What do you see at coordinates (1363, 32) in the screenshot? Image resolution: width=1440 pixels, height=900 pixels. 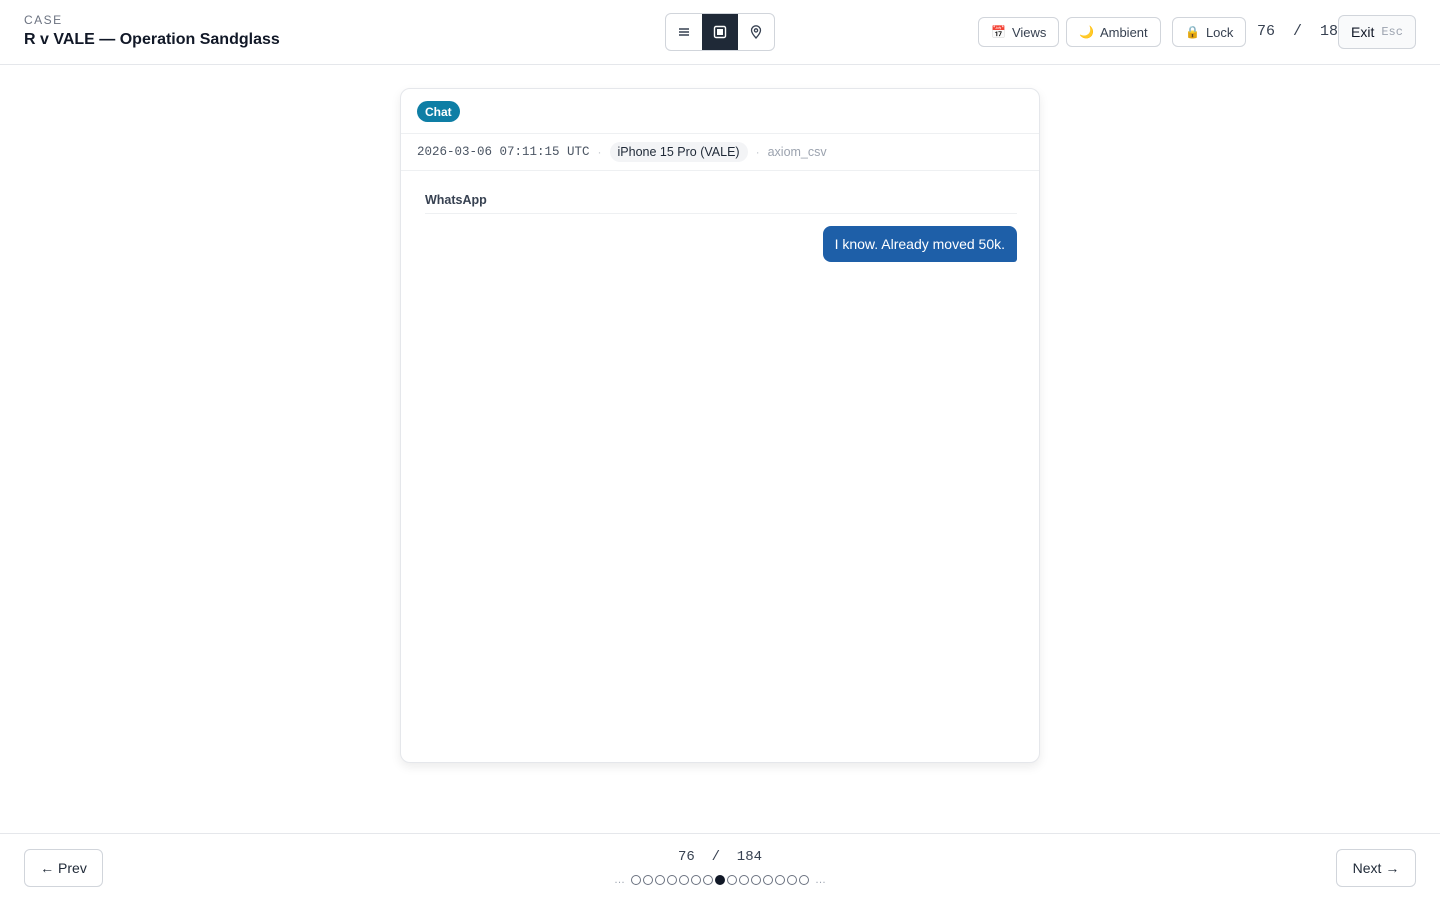 I see `exit-label: Exit` at bounding box center [1363, 32].